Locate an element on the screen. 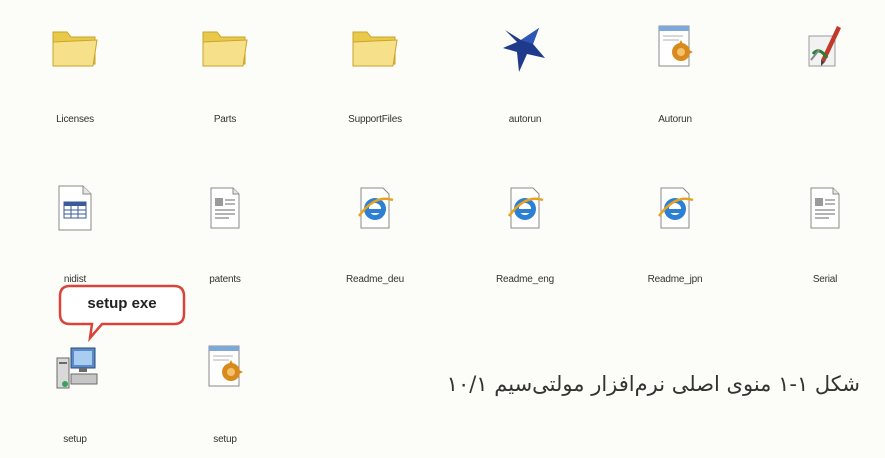  file-readme-eng: Readme_eng is located at coordinates (525, 238).